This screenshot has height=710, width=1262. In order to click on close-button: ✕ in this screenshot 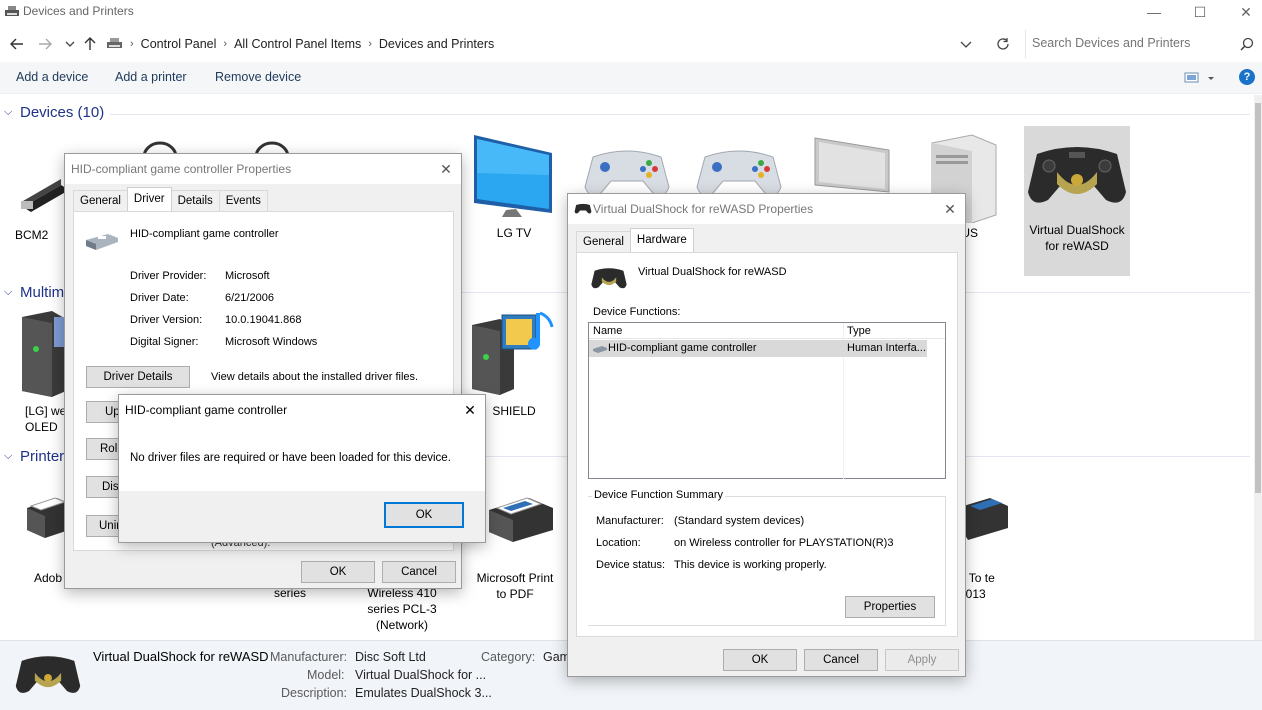, I will do `click(1242, 12)`.